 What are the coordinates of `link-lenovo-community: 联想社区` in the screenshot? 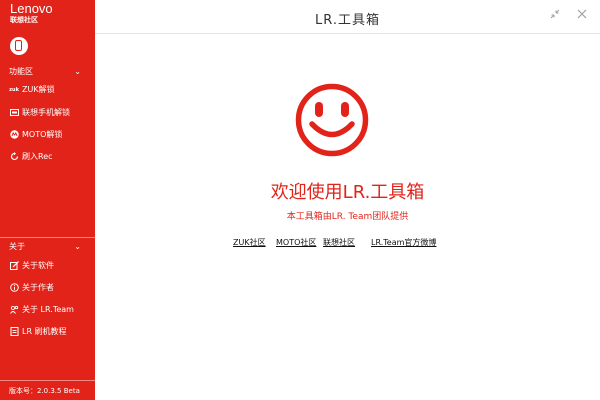 It's located at (339, 242).